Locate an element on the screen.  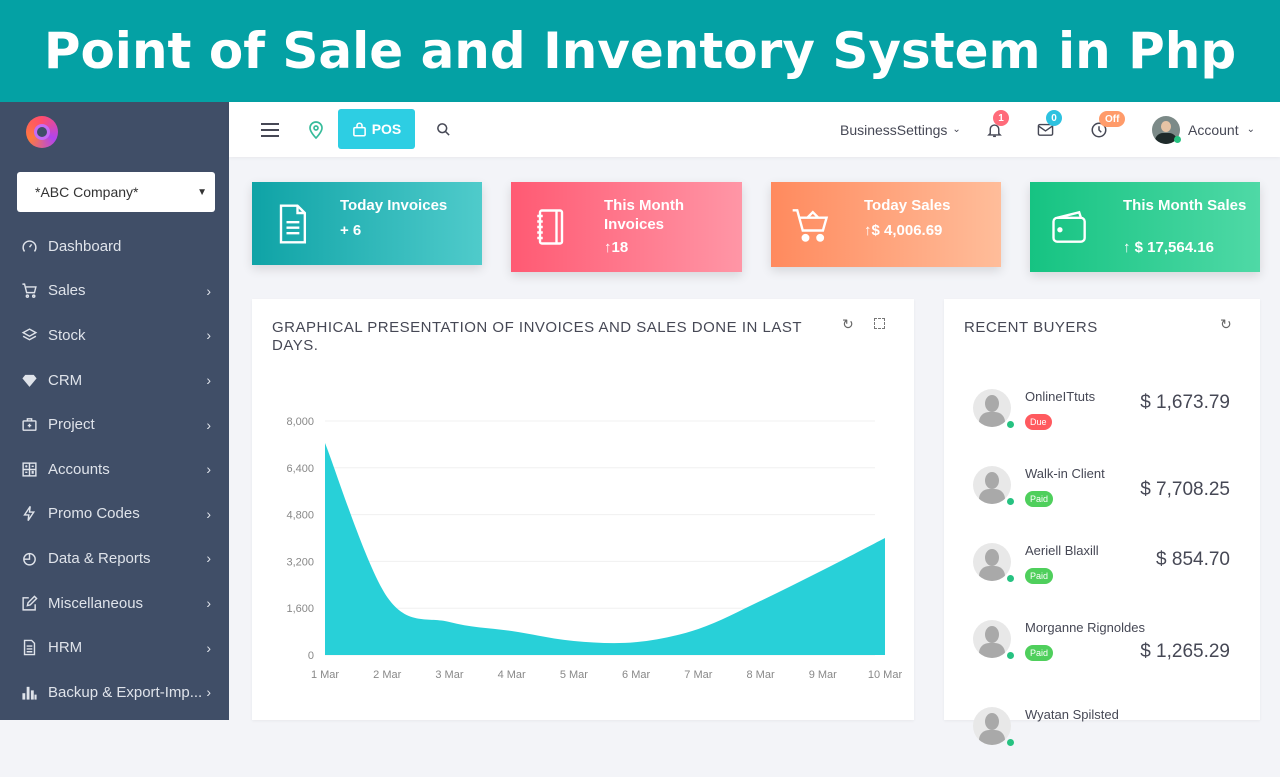
sidebar-item-accounts: Accounts › is located at coordinates (114, 469).